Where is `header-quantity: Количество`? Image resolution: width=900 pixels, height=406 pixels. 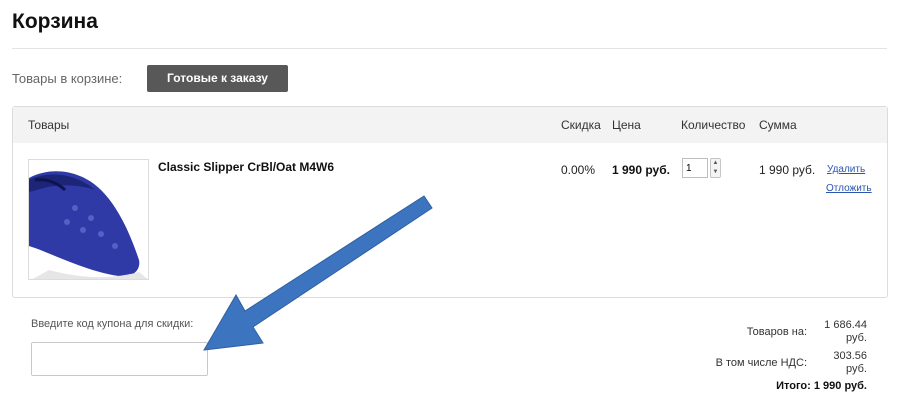 header-quantity: Количество is located at coordinates (713, 125).